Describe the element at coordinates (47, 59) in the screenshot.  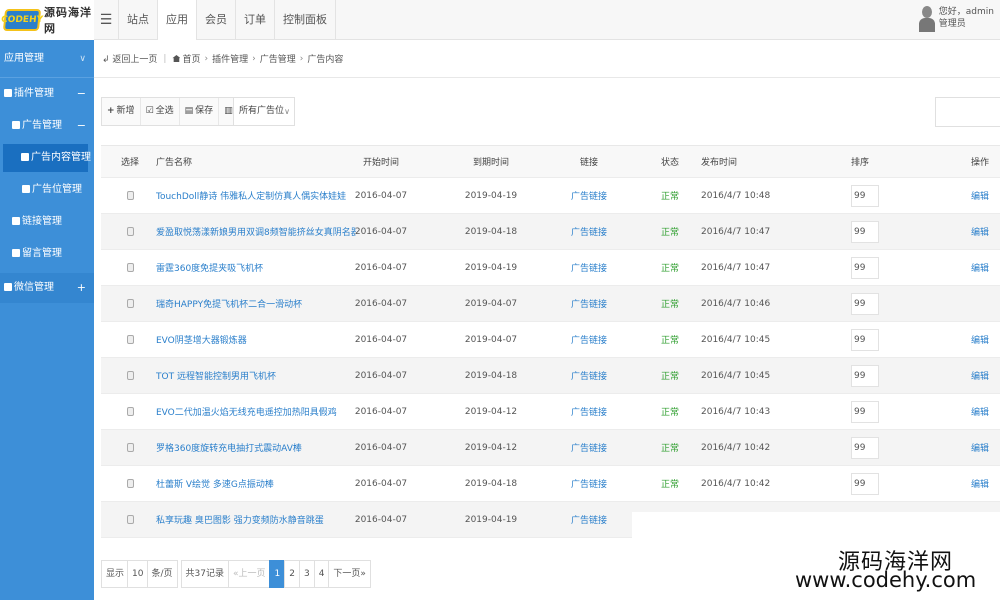
I see `sidebar-section-apps: 应用管理 ∨` at that location.